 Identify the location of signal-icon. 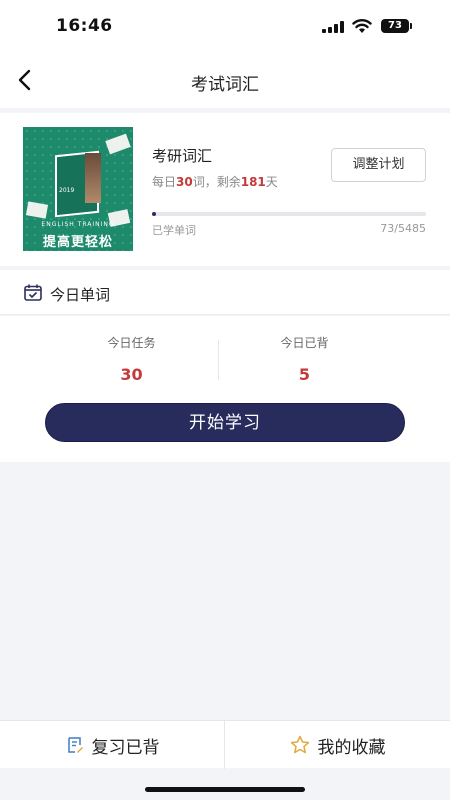
(333, 27).